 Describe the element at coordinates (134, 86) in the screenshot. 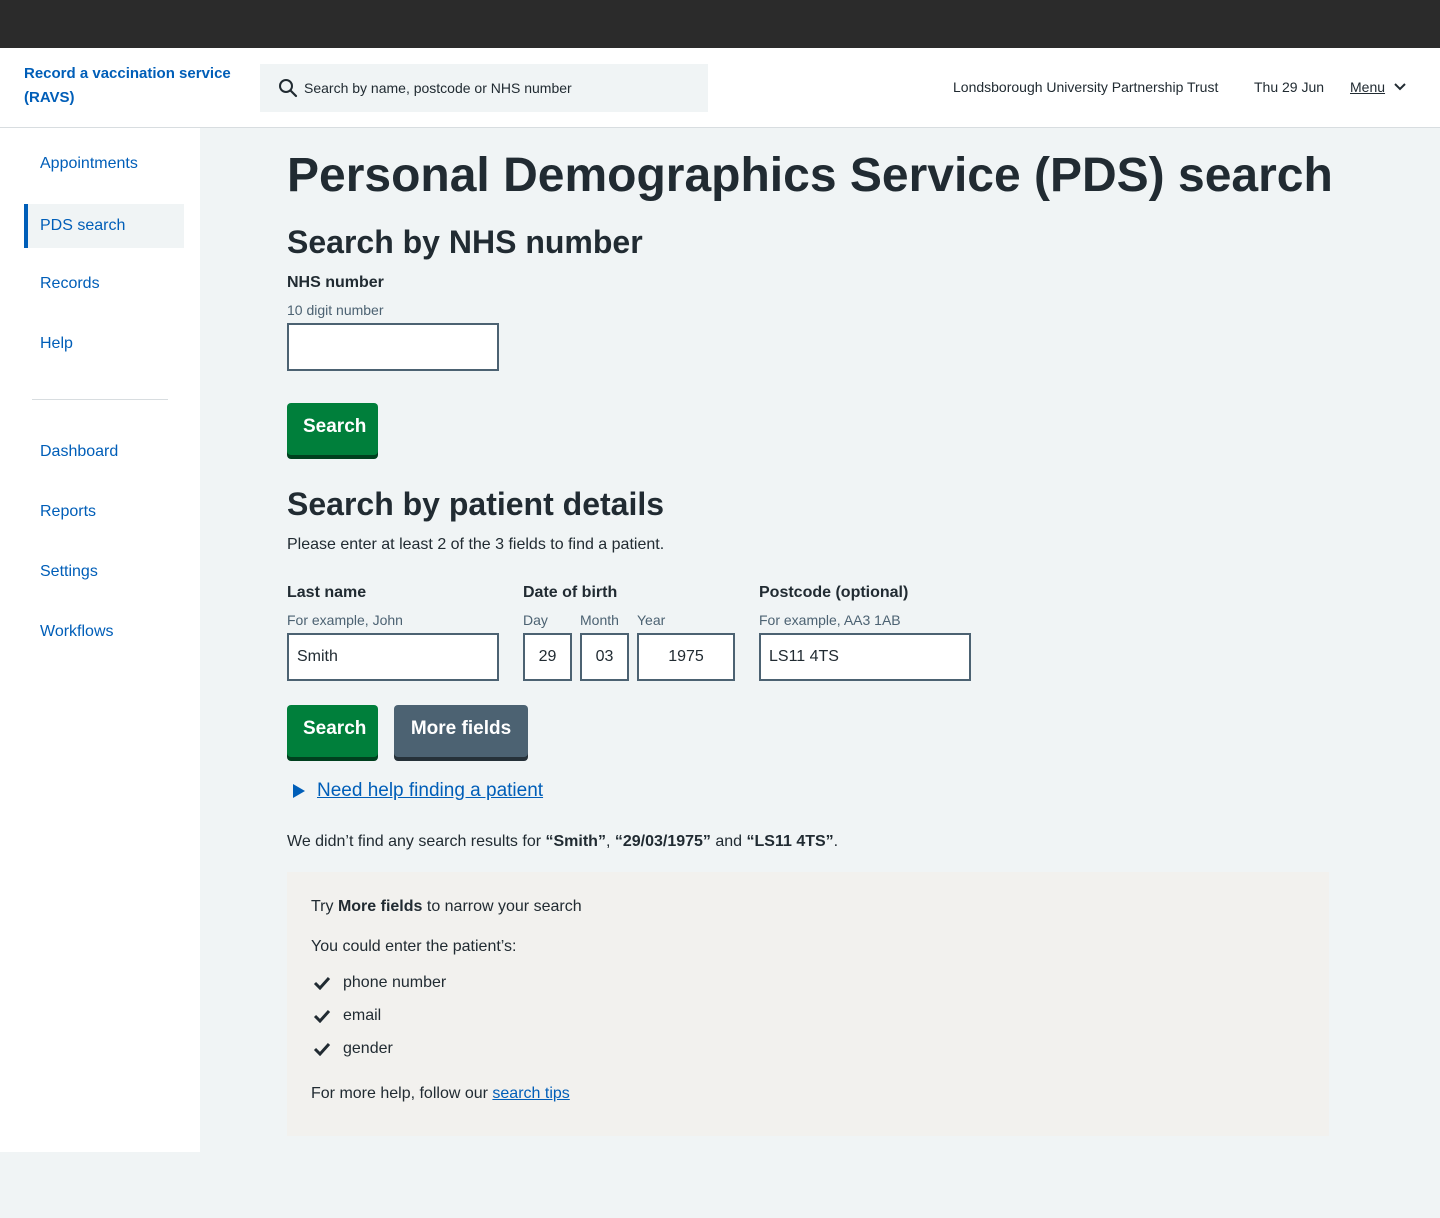

I see `service-name-link: Record a vaccination service (RAVS)` at that location.